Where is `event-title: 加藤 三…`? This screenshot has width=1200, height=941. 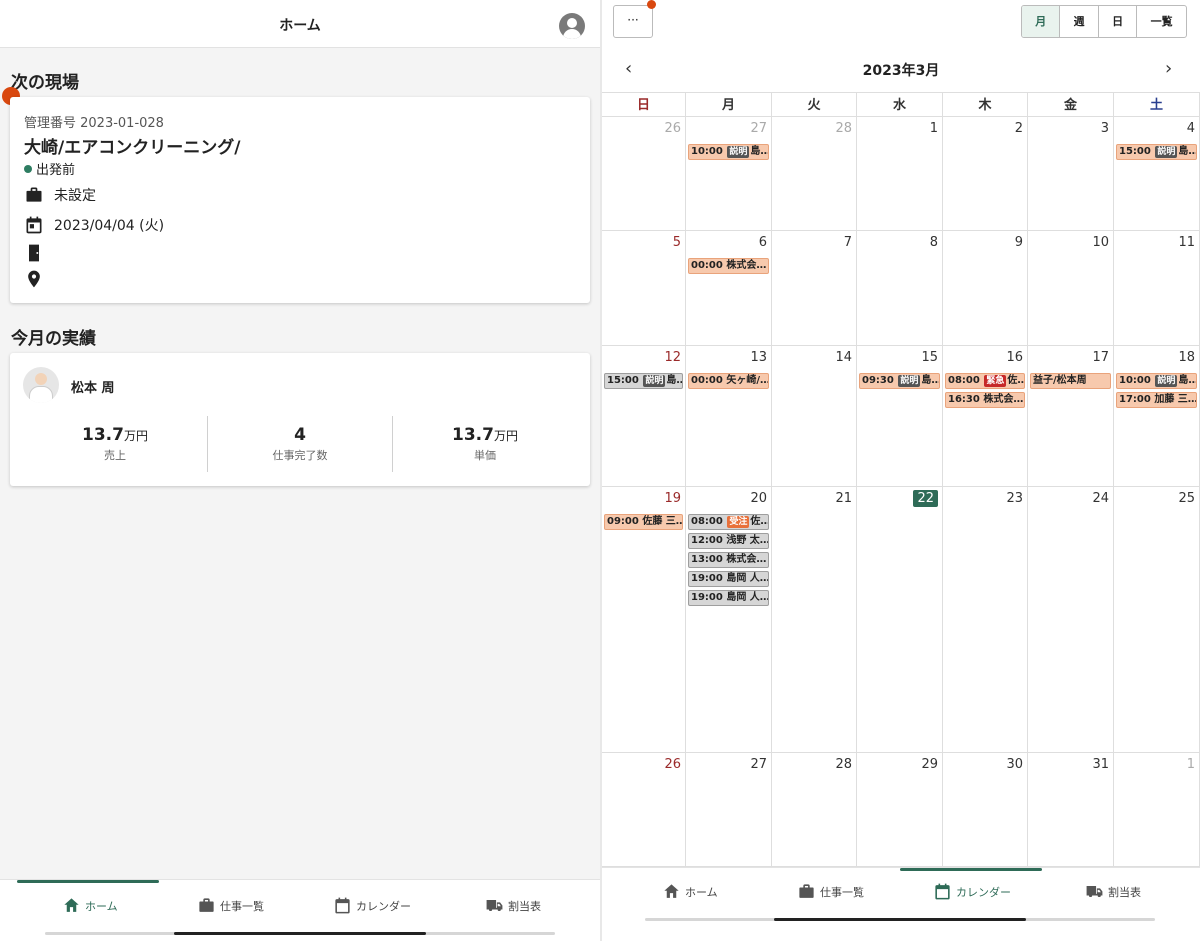 event-title: 加藤 三… is located at coordinates (1175, 399).